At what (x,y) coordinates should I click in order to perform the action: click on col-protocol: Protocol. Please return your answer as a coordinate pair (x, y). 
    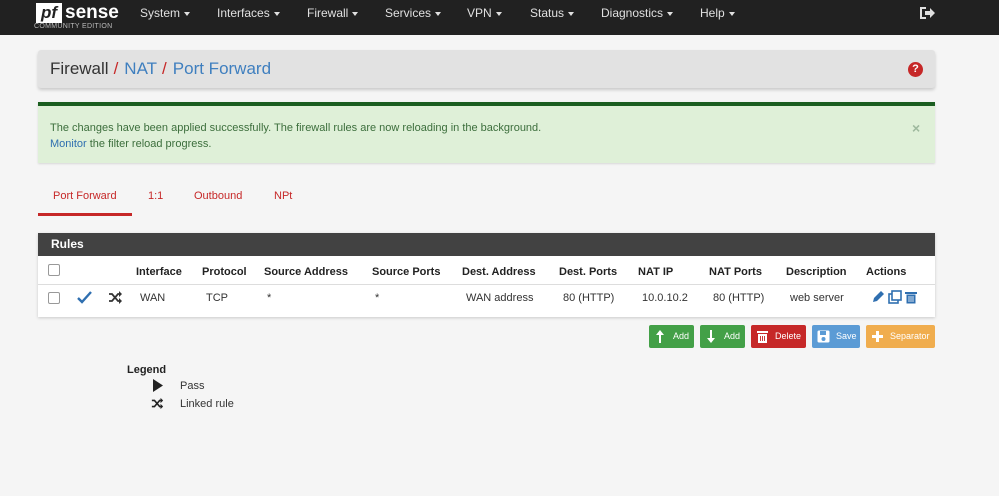
    Looking at the image, I should click on (224, 272).